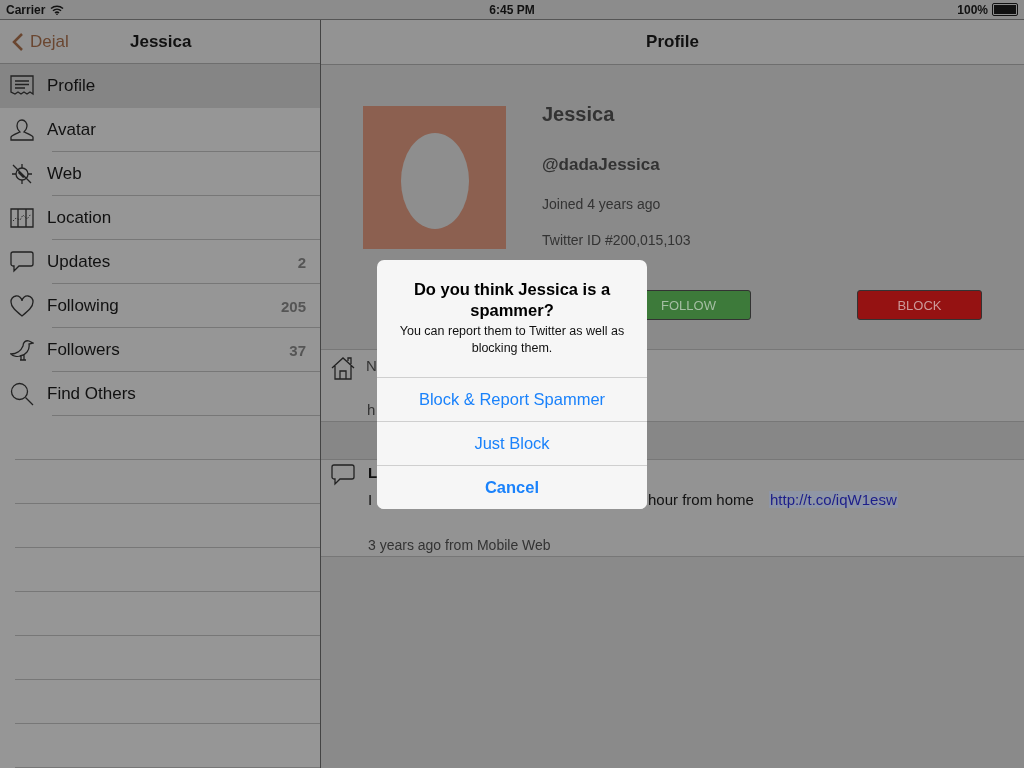 The height and width of the screenshot is (768, 1024). I want to click on bird-icon, so click(22, 350).